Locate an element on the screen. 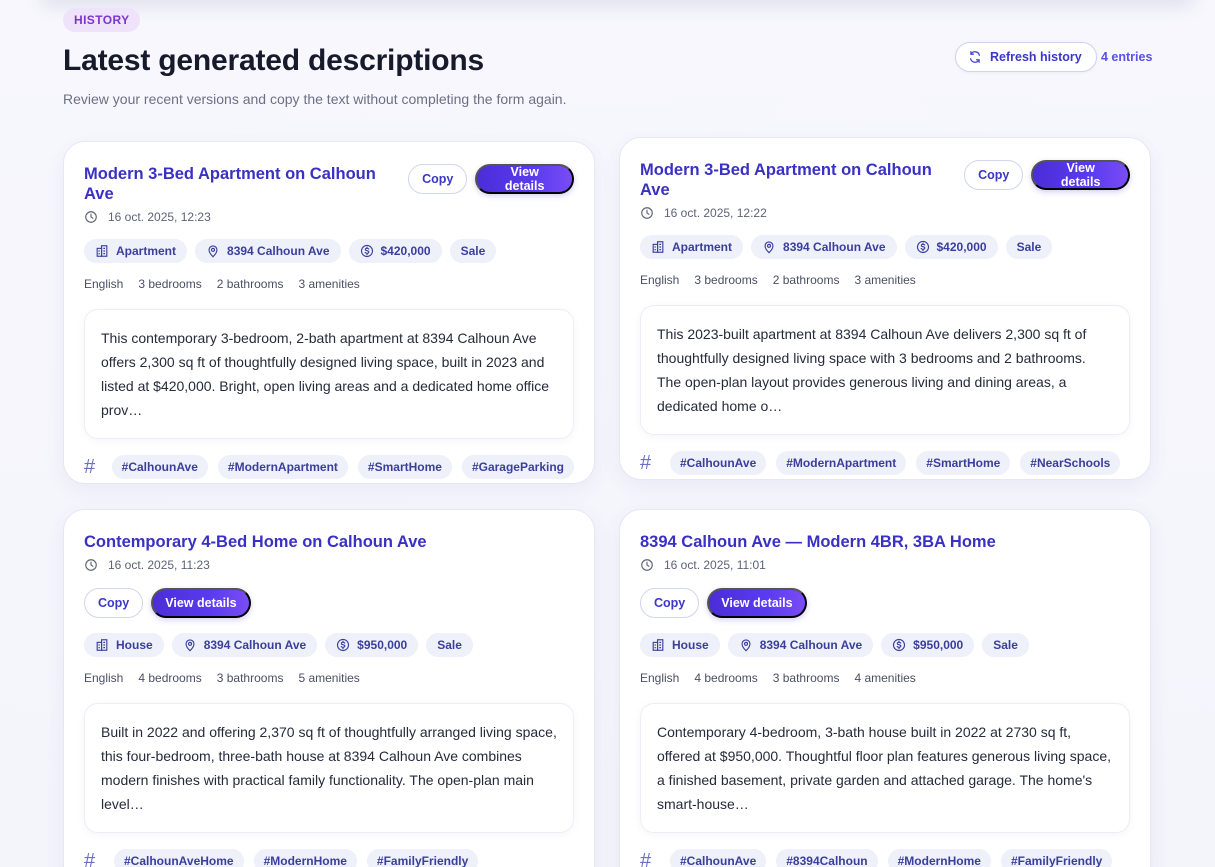 This screenshot has width=1215, height=867. card-title: 8394 Calhoun Ave — Modern 4BR, 3BA Home is located at coordinates (818, 542).